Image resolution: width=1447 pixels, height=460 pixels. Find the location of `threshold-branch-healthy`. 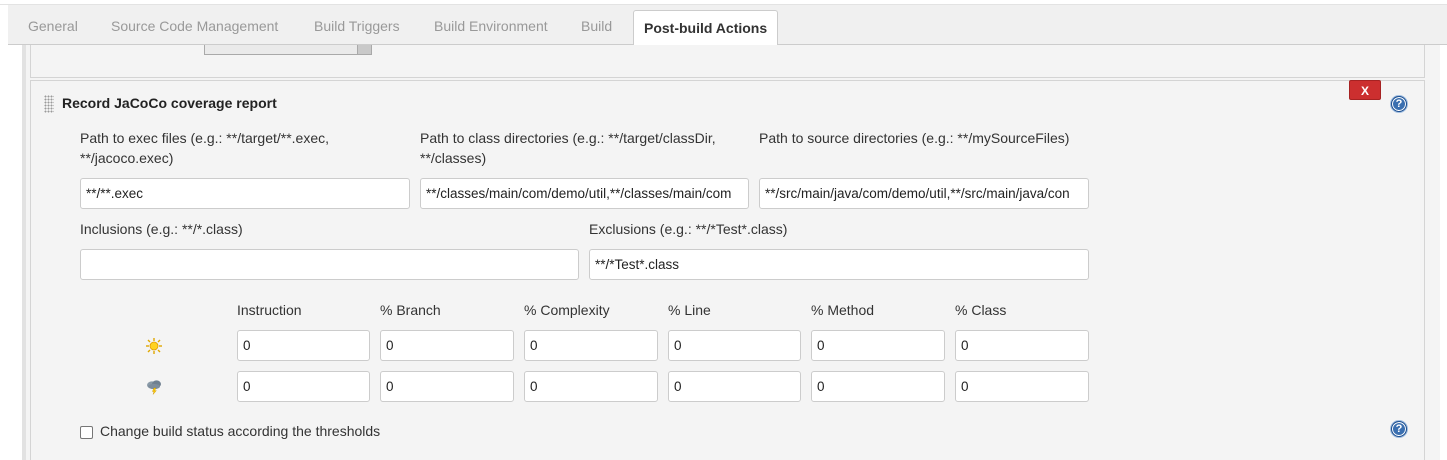

threshold-branch-healthy is located at coordinates (447, 345).